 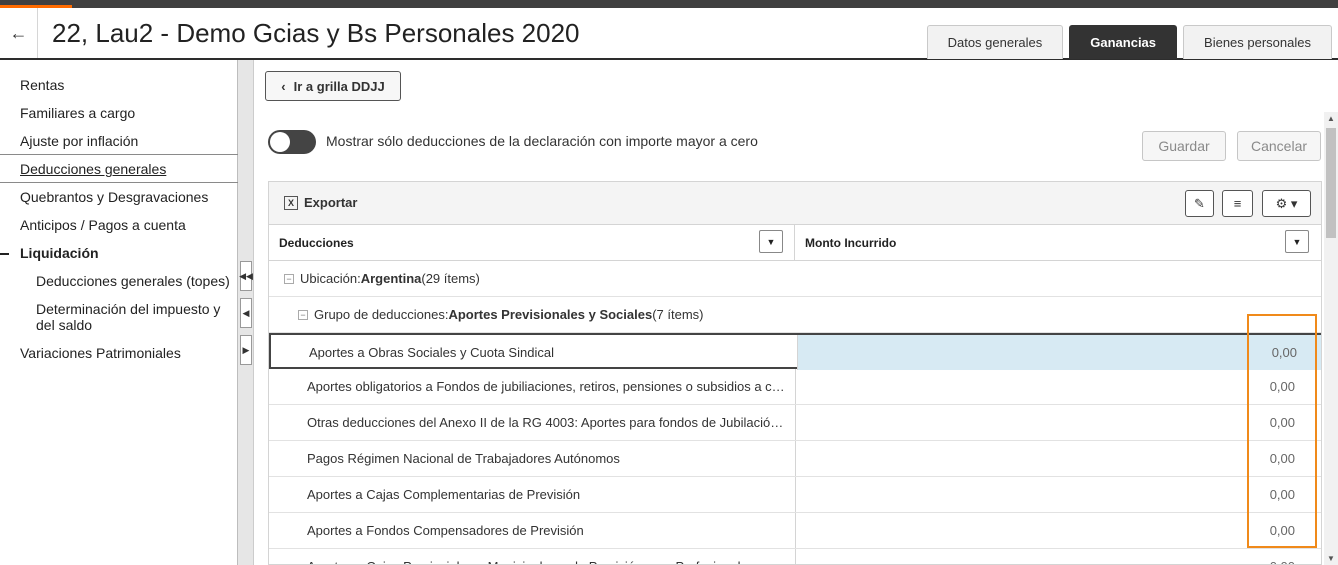 I want to click on sidebar-item-anticipos: Anticipos / Pagos a cuenta, so click(x=103, y=225).